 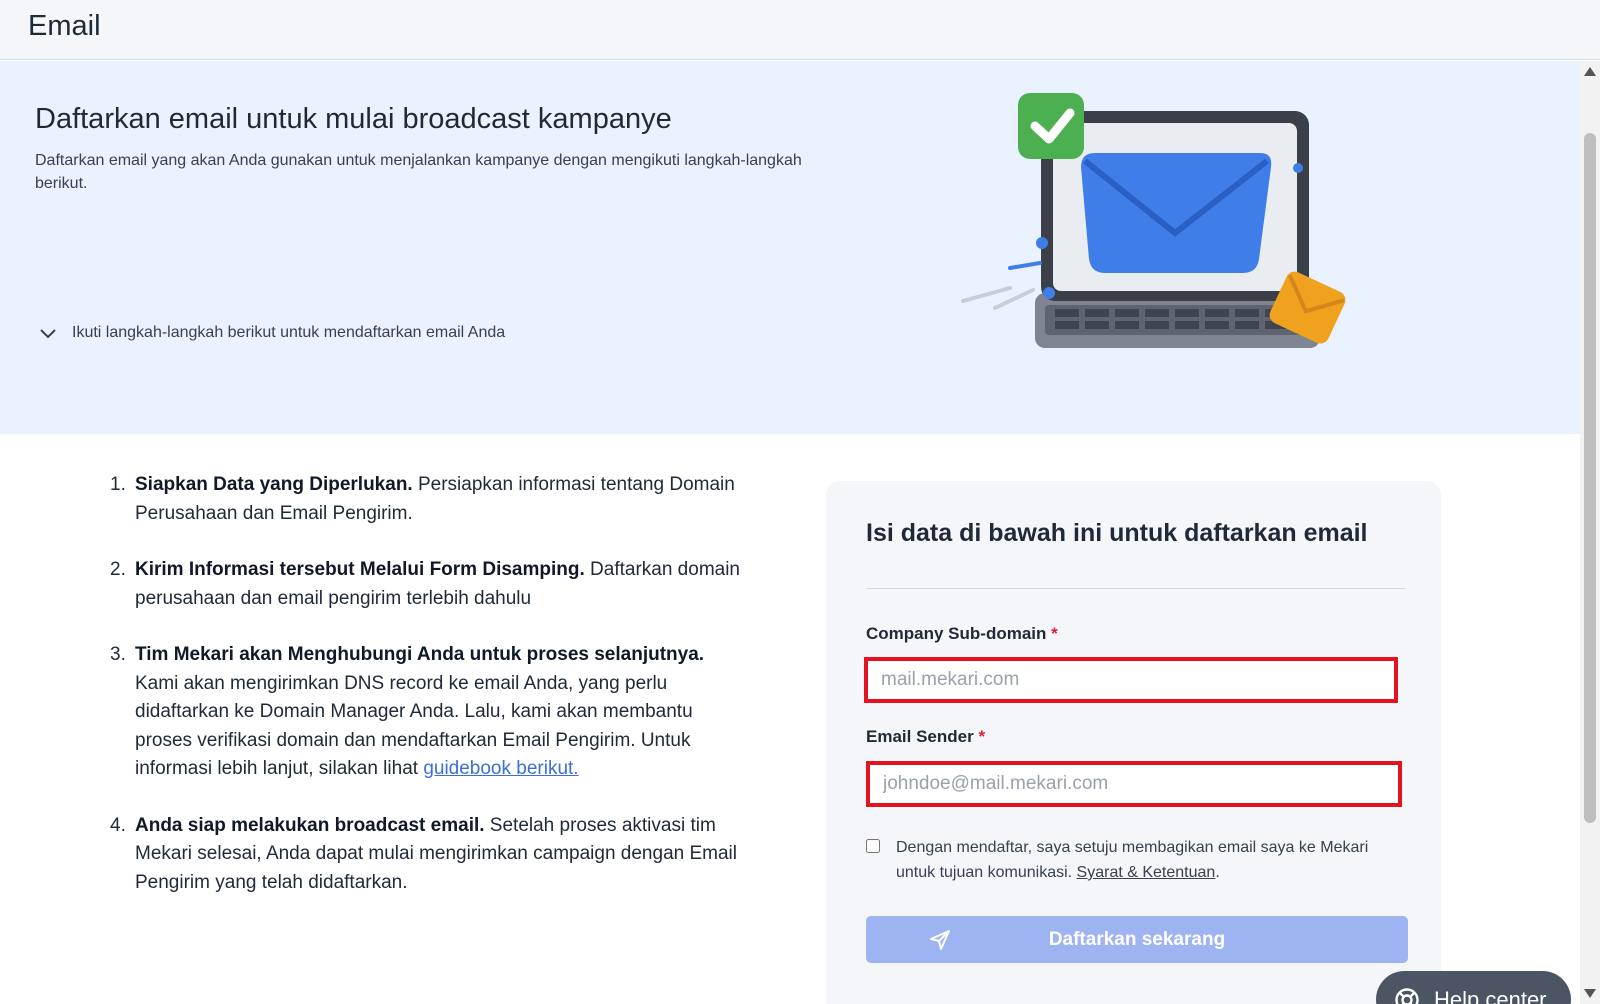 I want to click on help-center-label: Help center, so click(x=1490, y=995).